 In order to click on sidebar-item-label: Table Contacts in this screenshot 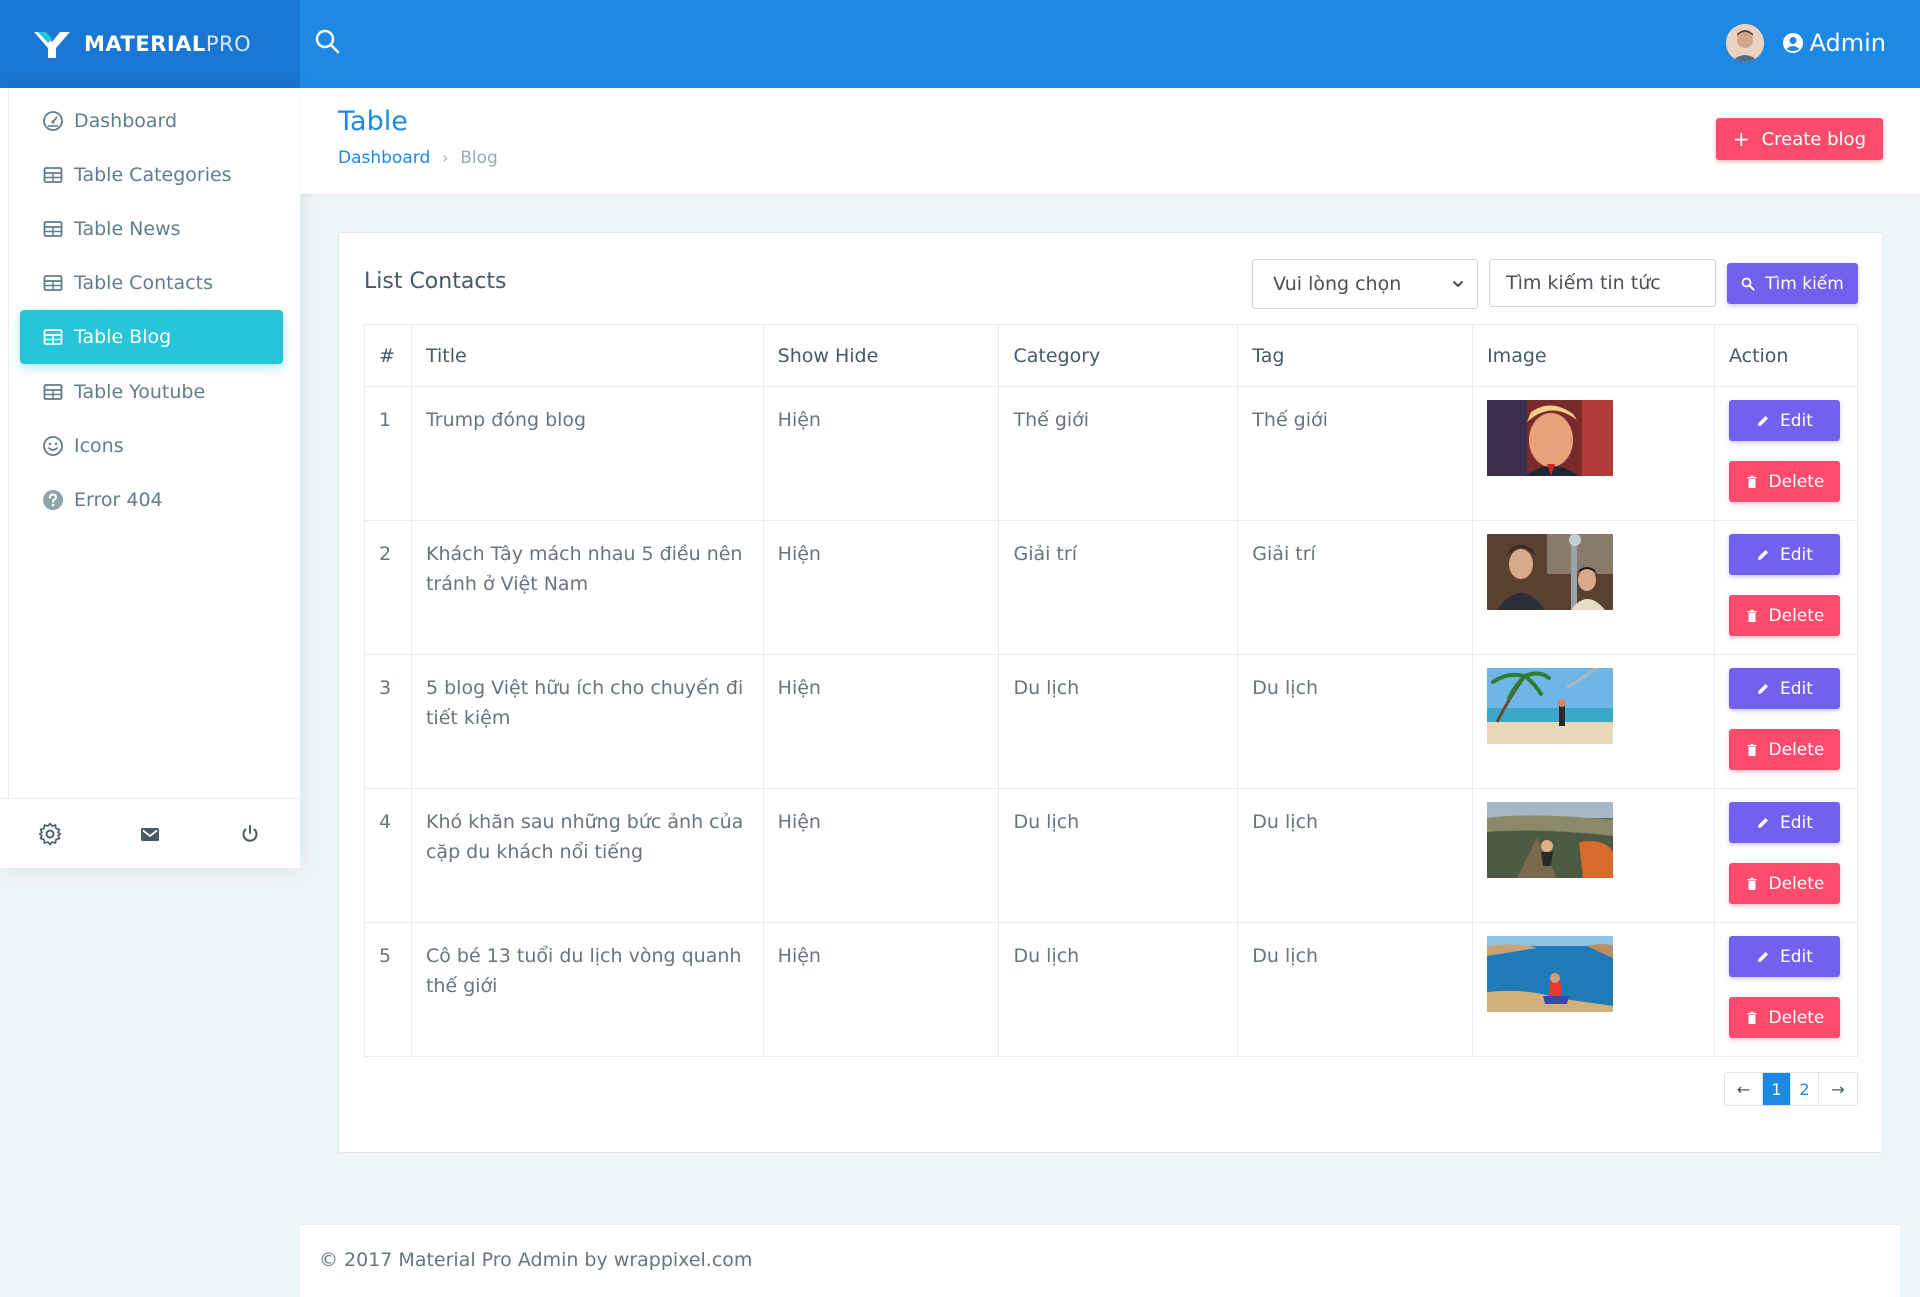, I will do `click(143, 283)`.